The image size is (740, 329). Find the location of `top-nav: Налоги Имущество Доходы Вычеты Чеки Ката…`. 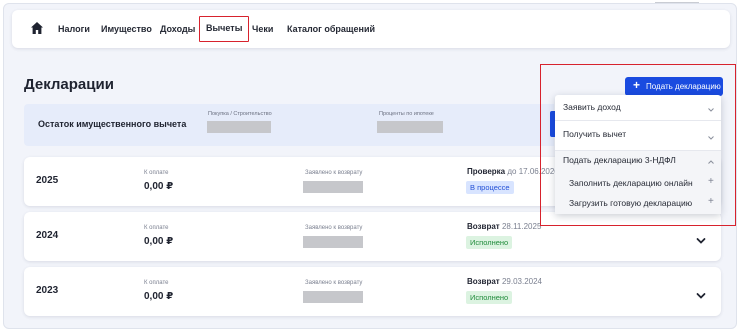

top-nav: Налоги Имущество Доходы Вычеты Чеки Ката… is located at coordinates (371, 29).